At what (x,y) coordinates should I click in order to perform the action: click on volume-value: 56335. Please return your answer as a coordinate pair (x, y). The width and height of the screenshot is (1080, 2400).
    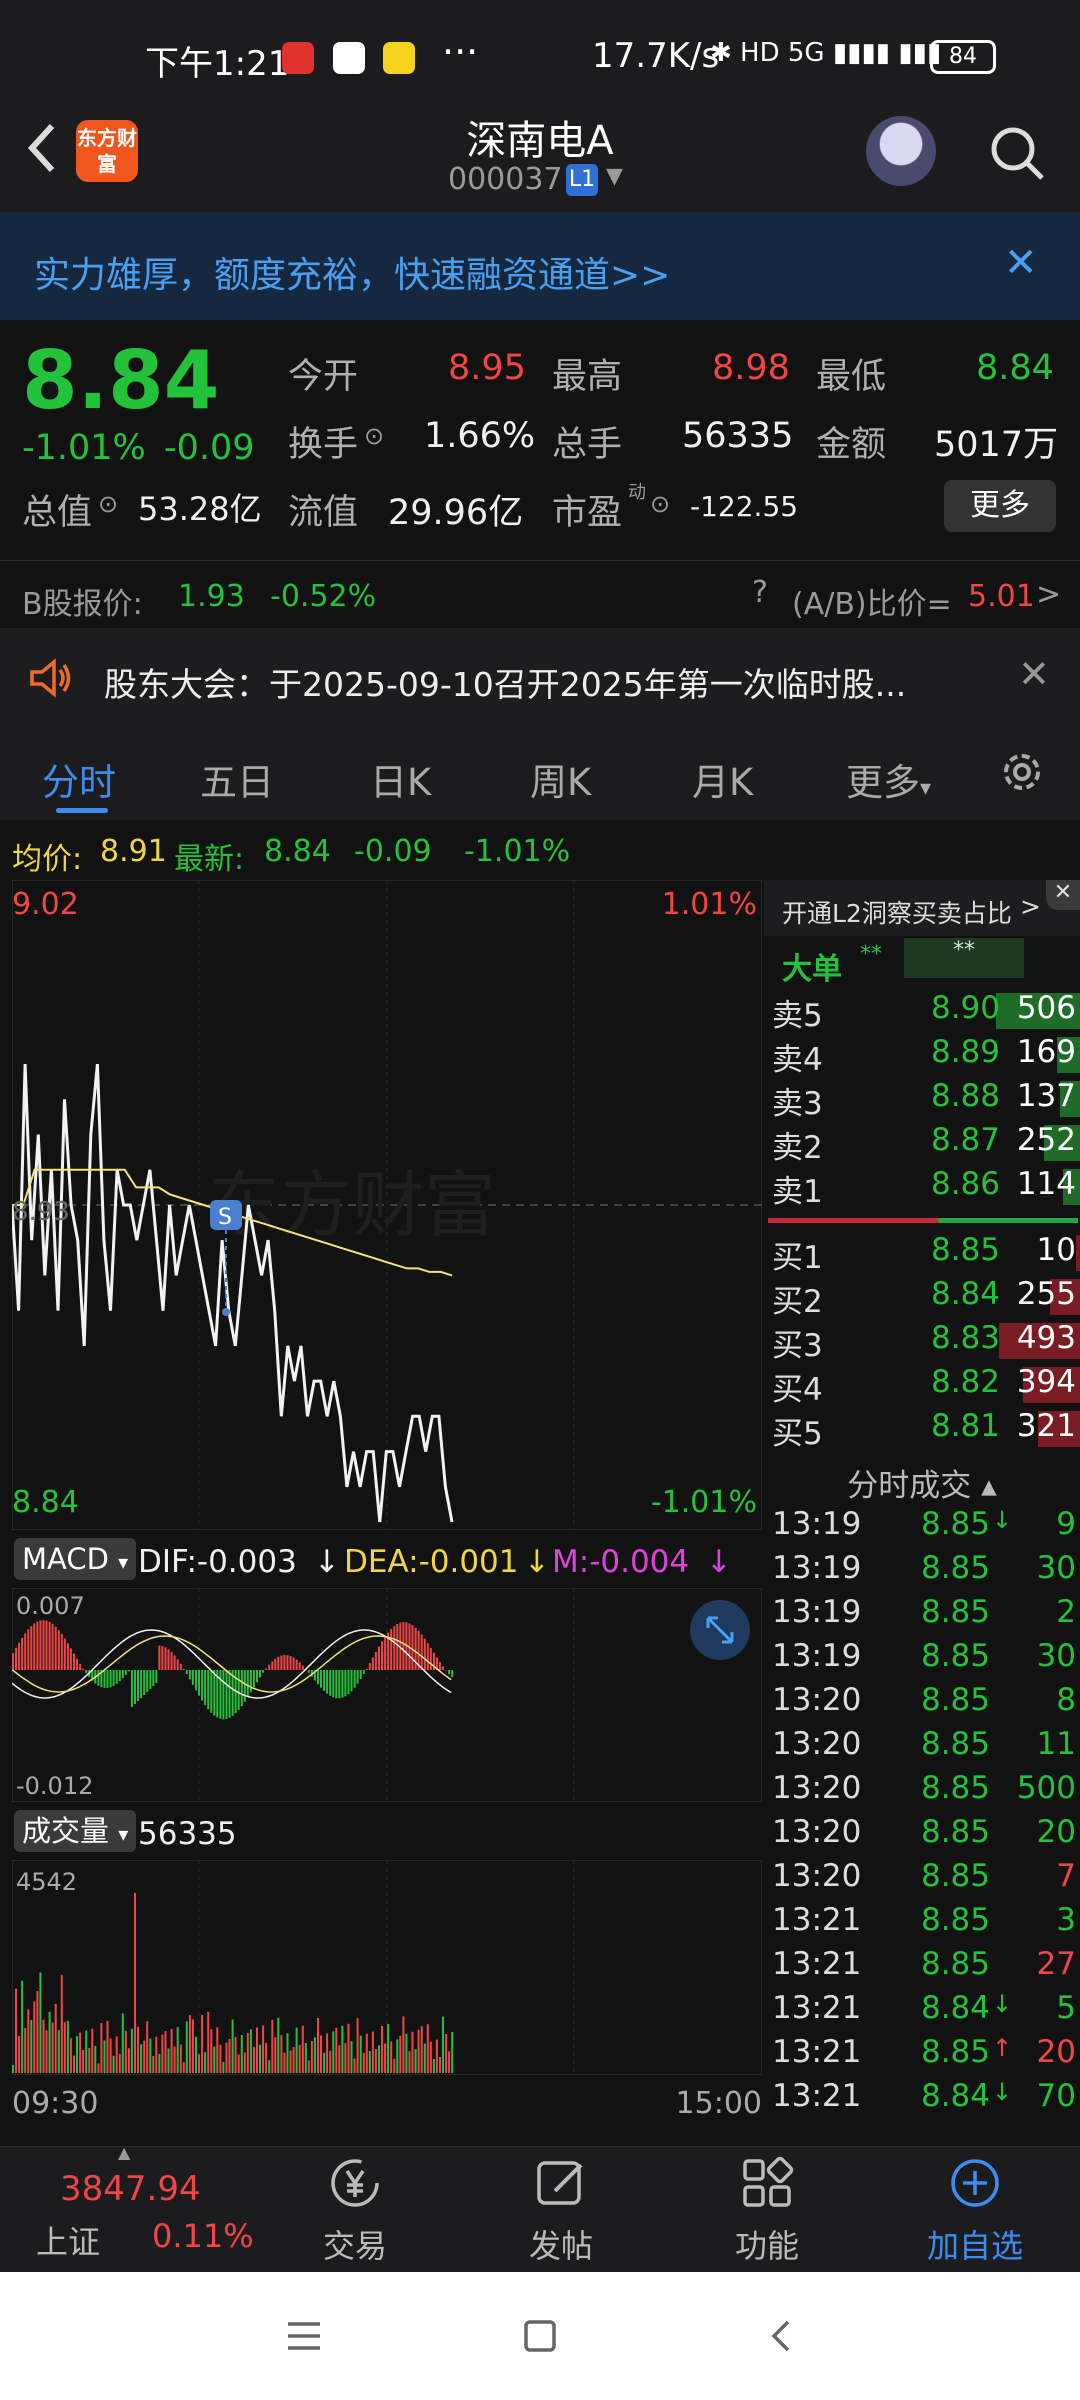
    Looking at the image, I should click on (738, 436).